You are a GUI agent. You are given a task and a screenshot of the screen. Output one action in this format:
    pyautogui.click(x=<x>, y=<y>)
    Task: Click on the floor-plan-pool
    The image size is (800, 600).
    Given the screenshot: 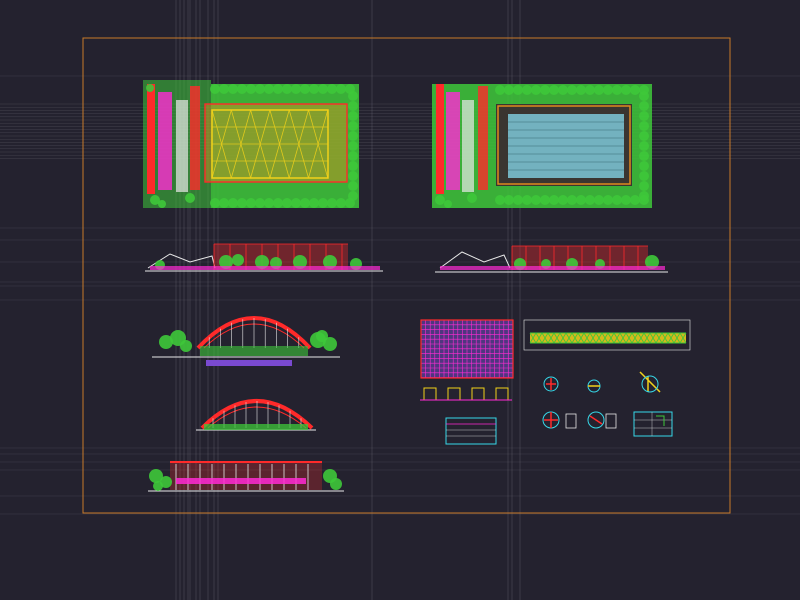 What is the action you would take?
    pyautogui.click(x=542, y=146)
    